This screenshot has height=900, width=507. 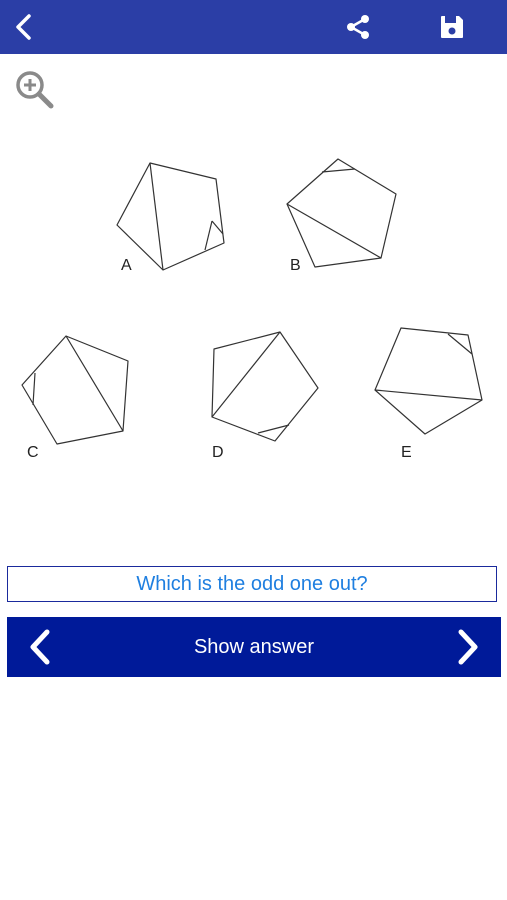 I want to click on figure-label-a: A, so click(x=126, y=265).